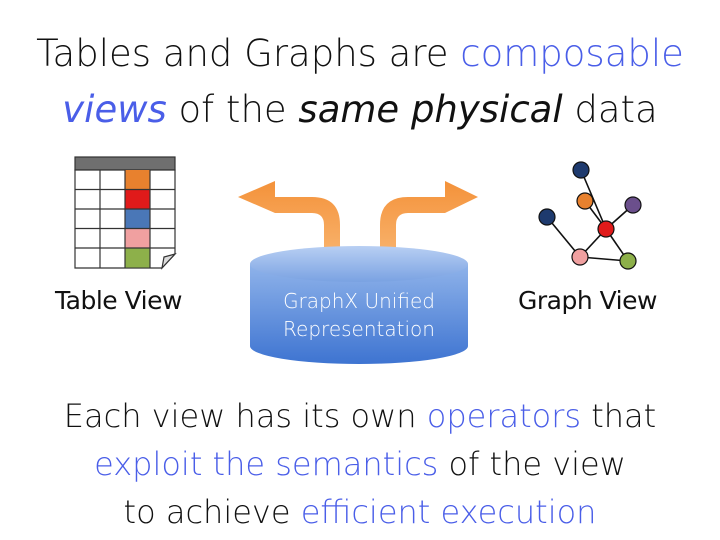 Image resolution: width=720 pixels, height=540 pixels. What do you see at coordinates (580, 257) in the screenshot?
I see `graph-node-pink` at bounding box center [580, 257].